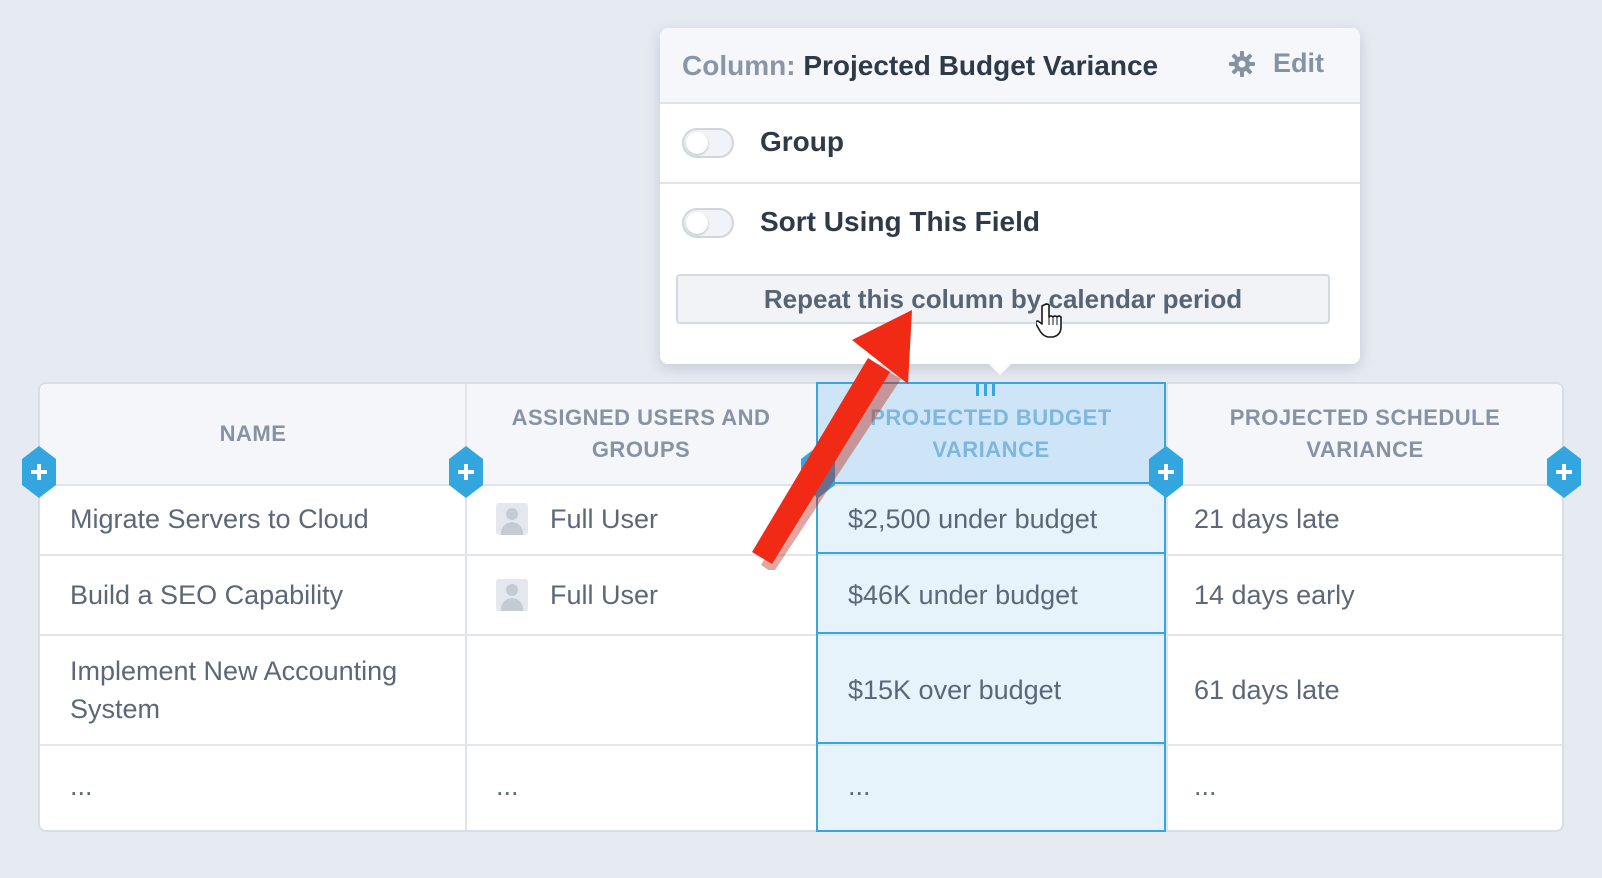 This screenshot has width=1602, height=878. What do you see at coordinates (972, 519) in the screenshot?
I see `row-1-budget: $2,500 under budget` at bounding box center [972, 519].